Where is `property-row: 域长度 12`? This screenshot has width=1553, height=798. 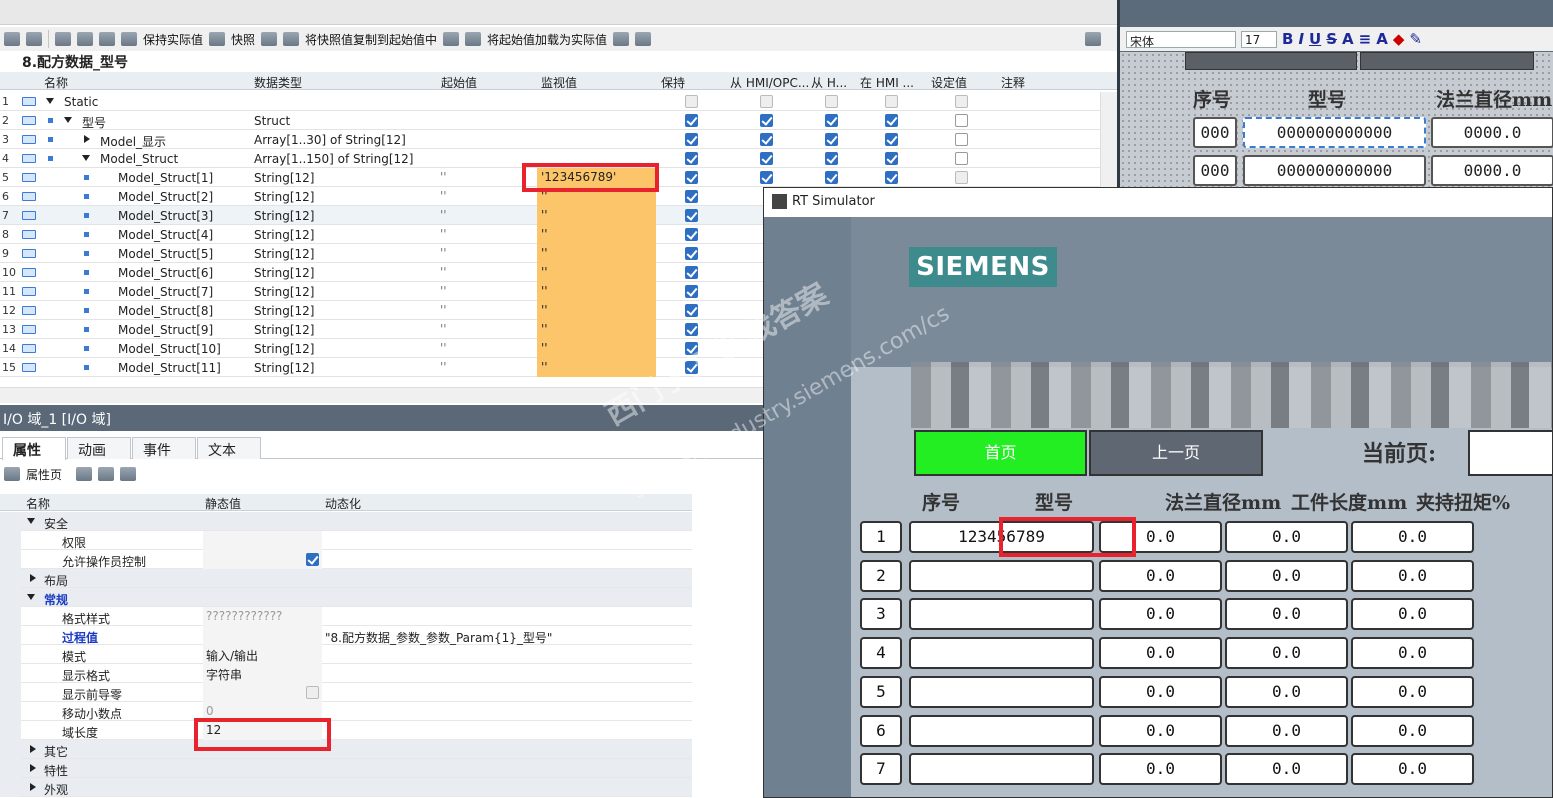 property-row: 域长度 12 is located at coordinates (346, 730).